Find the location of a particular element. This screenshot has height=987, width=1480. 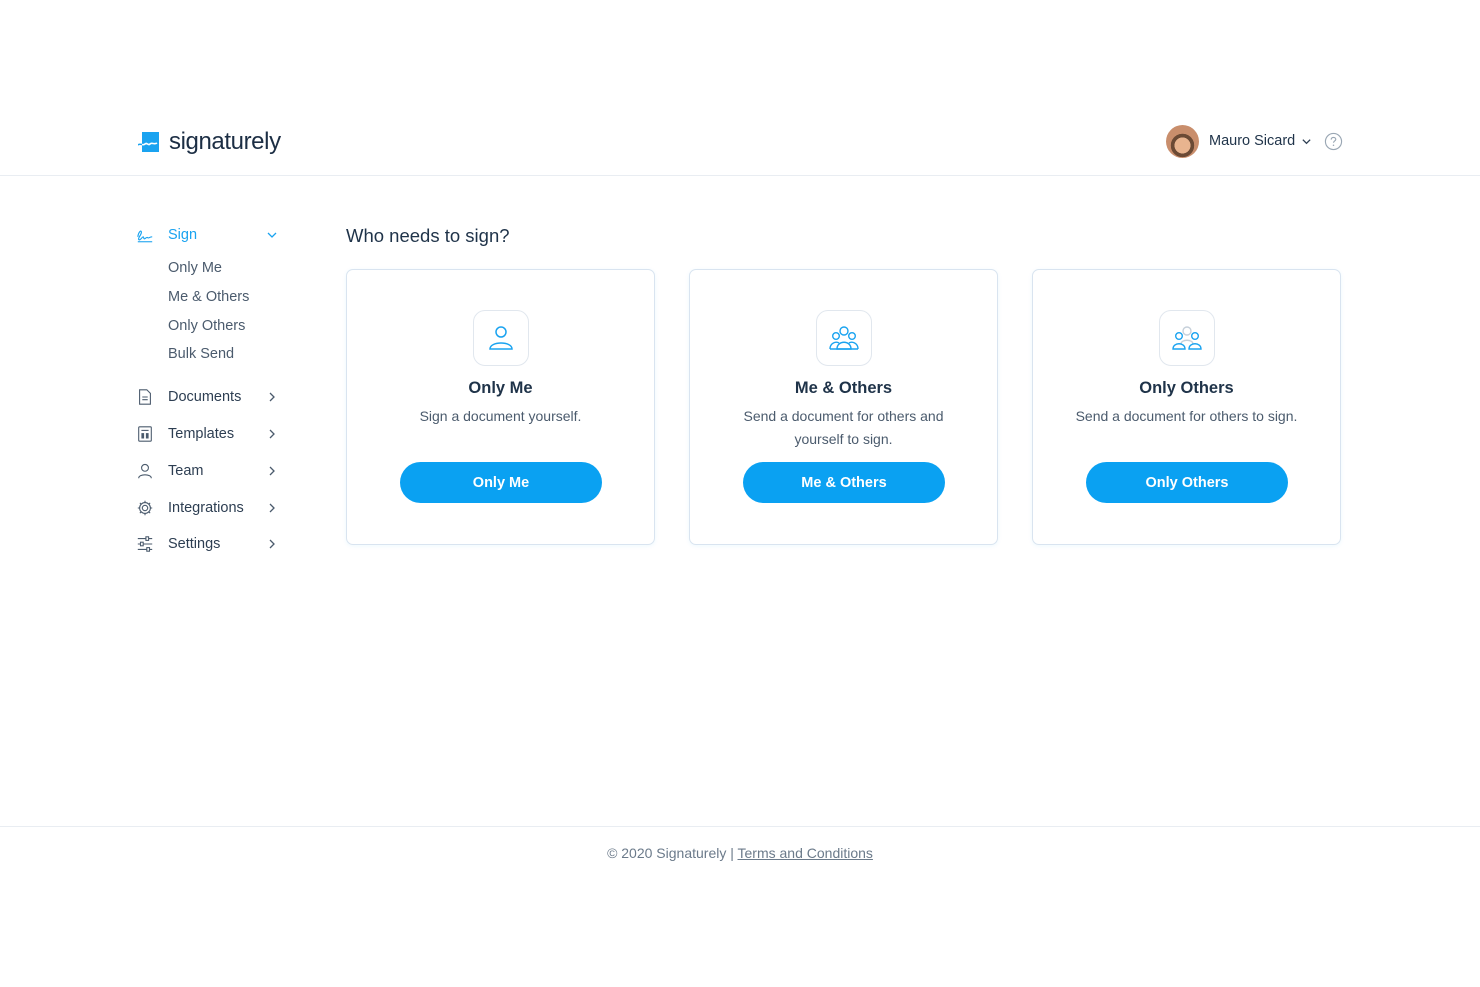

card-title: Only Others is located at coordinates (1186, 388).